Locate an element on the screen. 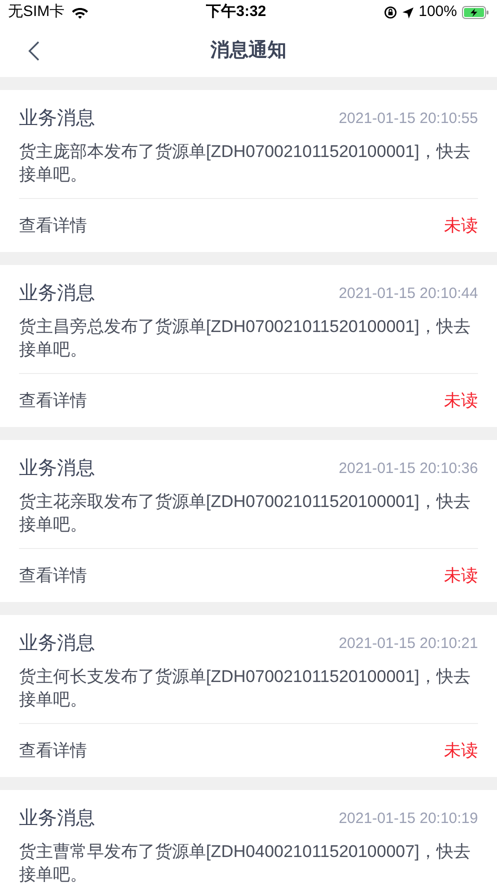 The image size is (497, 883). page-title: 消息通知 is located at coordinates (248, 50).